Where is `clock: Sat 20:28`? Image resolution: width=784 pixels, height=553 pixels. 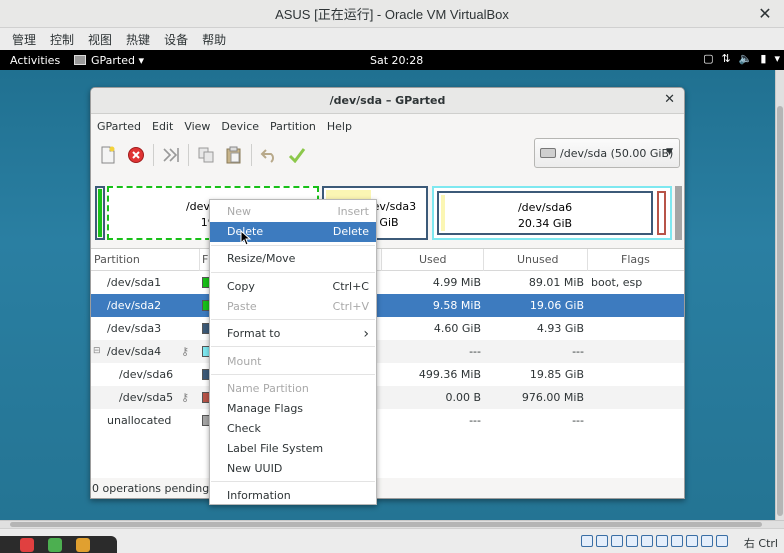
clock: Sat 20:28 is located at coordinates (396, 60).